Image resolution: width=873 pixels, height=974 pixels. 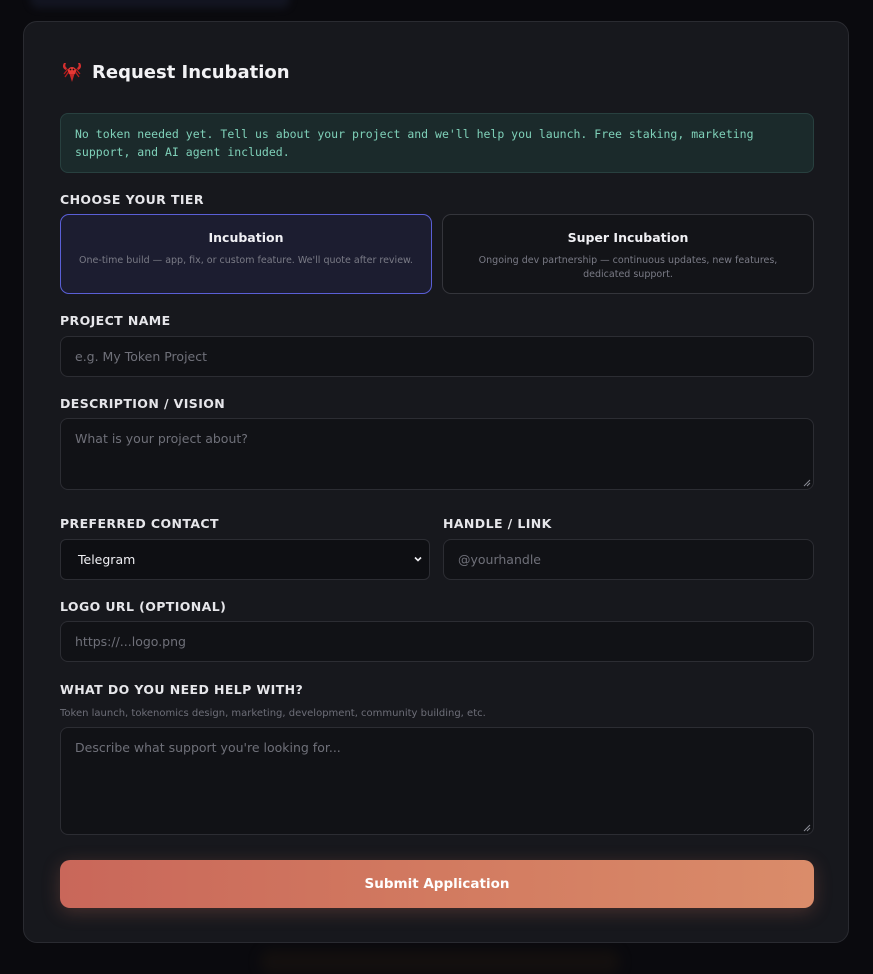 What do you see at coordinates (437, 356) in the screenshot?
I see `project-name-input: e.g. My Token Project` at bounding box center [437, 356].